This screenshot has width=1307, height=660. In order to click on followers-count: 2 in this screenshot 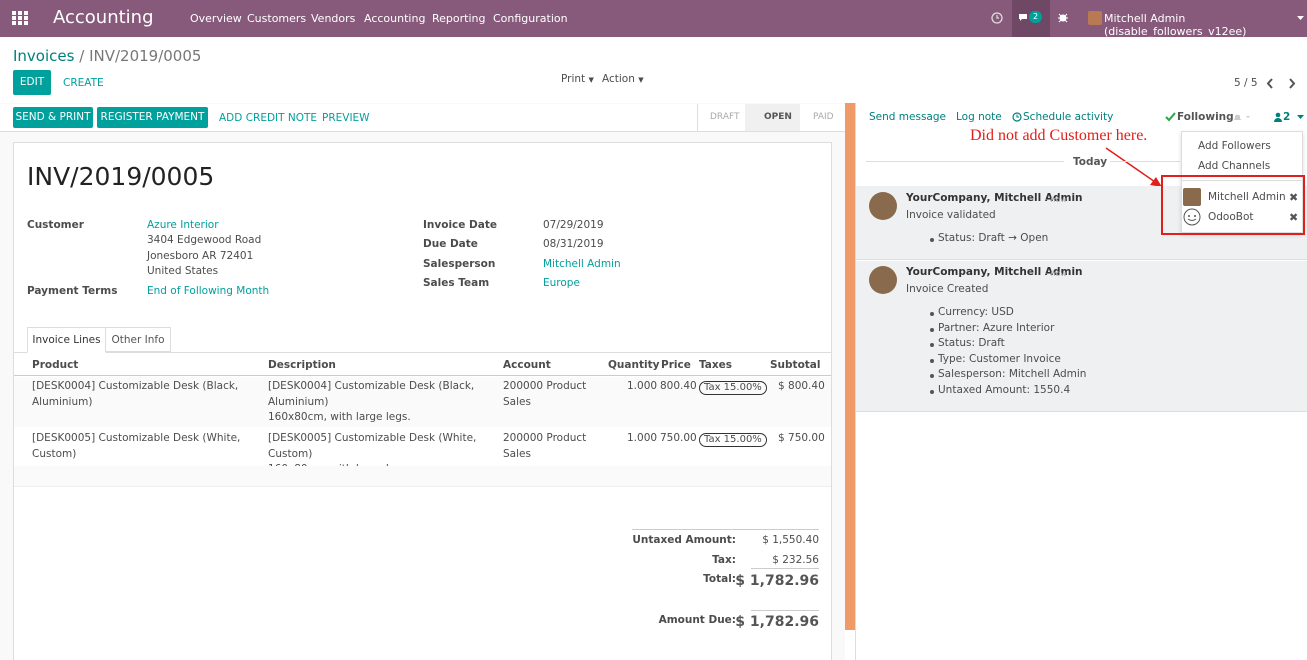, I will do `click(1286, 117)`.